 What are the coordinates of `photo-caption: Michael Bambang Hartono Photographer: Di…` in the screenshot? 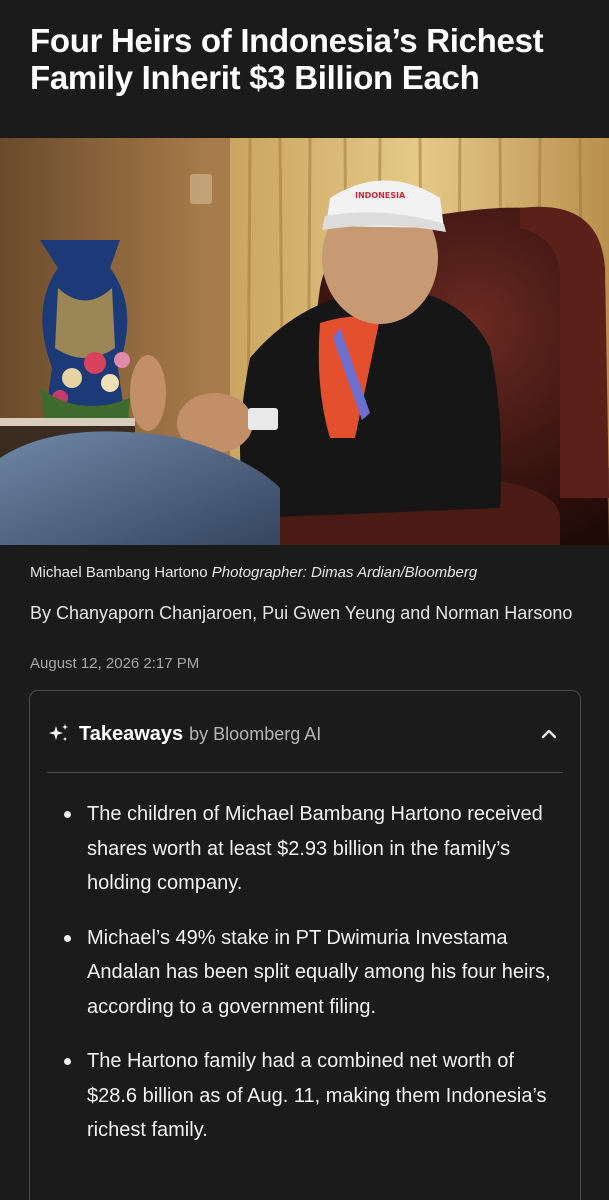 It's located at (310, 573).